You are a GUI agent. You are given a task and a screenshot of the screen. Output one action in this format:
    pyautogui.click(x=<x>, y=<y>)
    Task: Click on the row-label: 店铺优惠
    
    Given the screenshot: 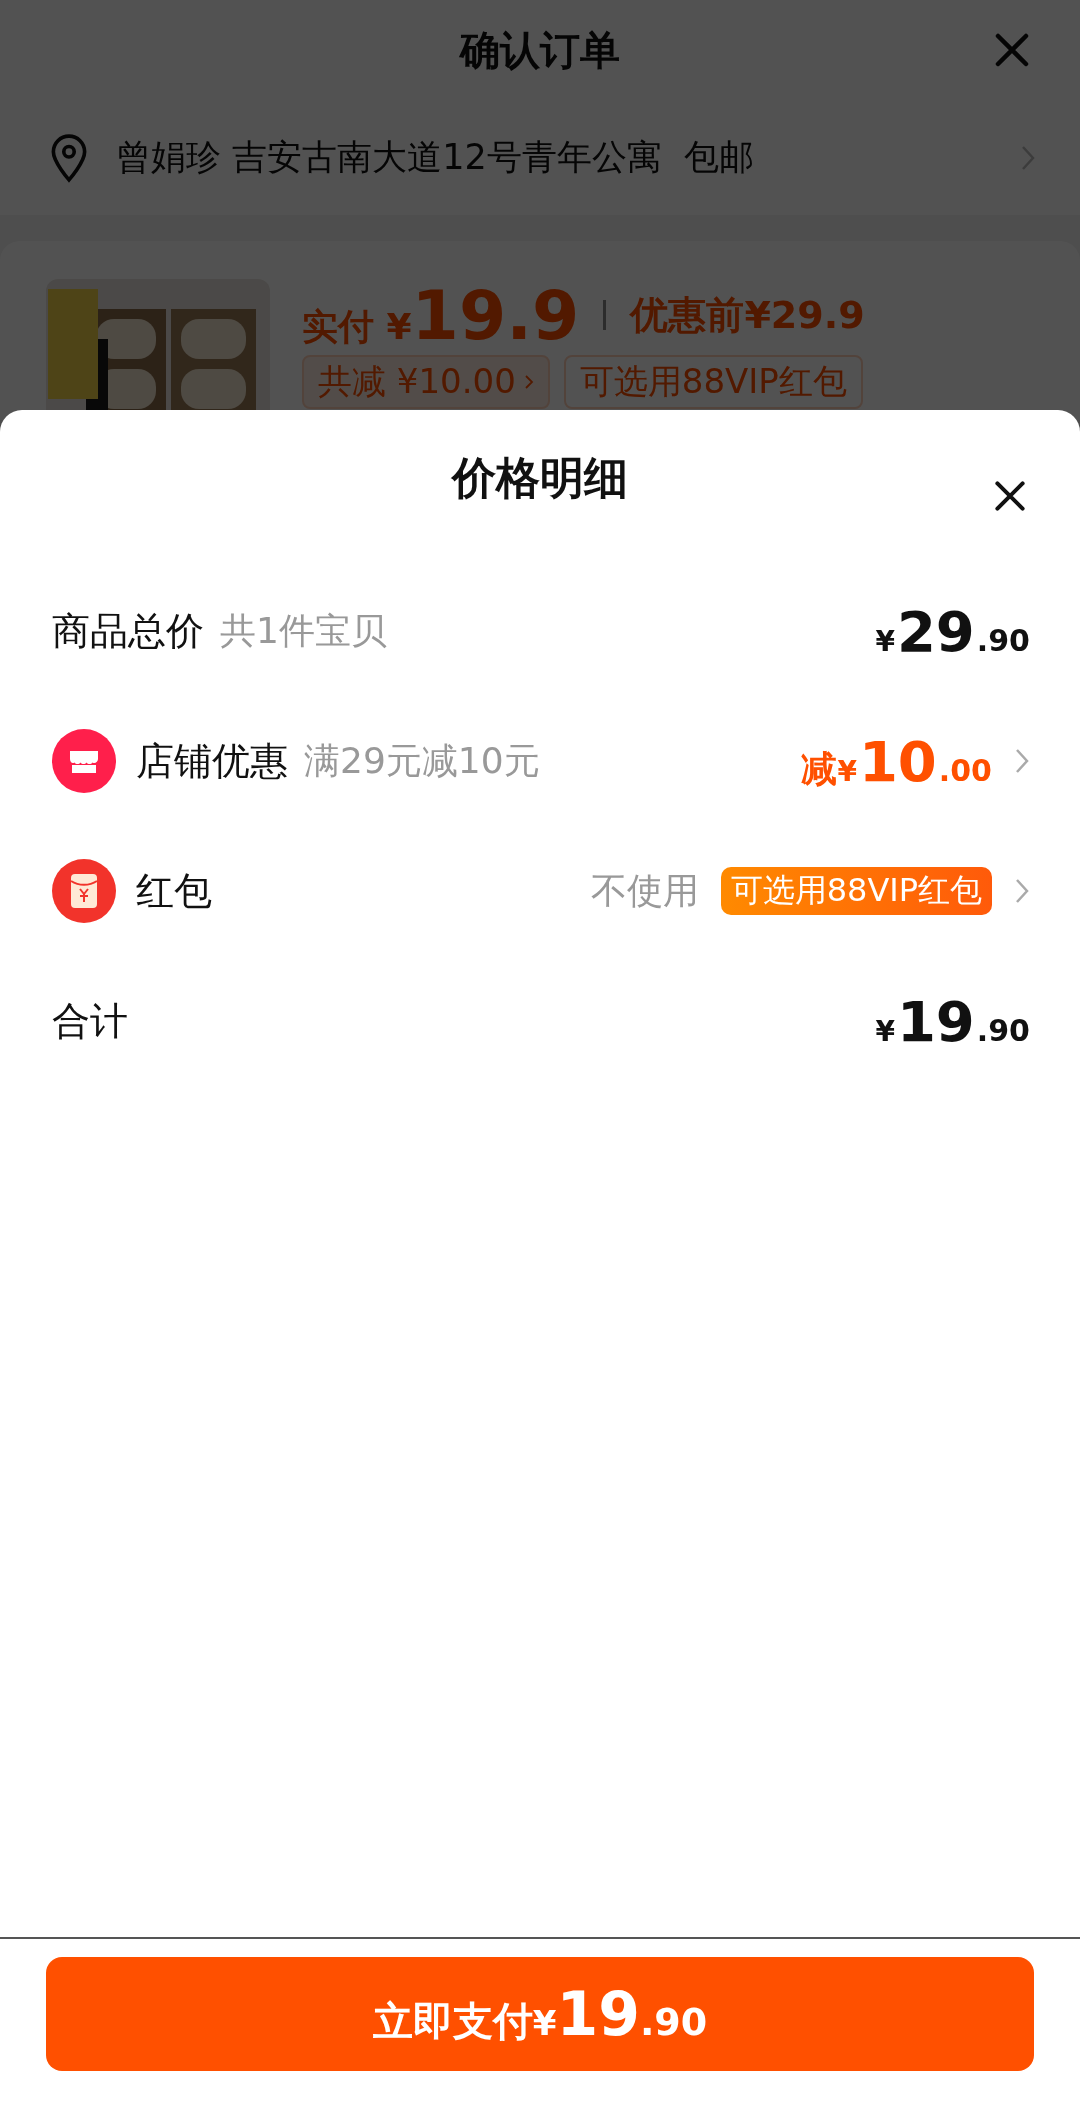 What is the action you would take?
    pyautogui.click(x=212, y=761)
    